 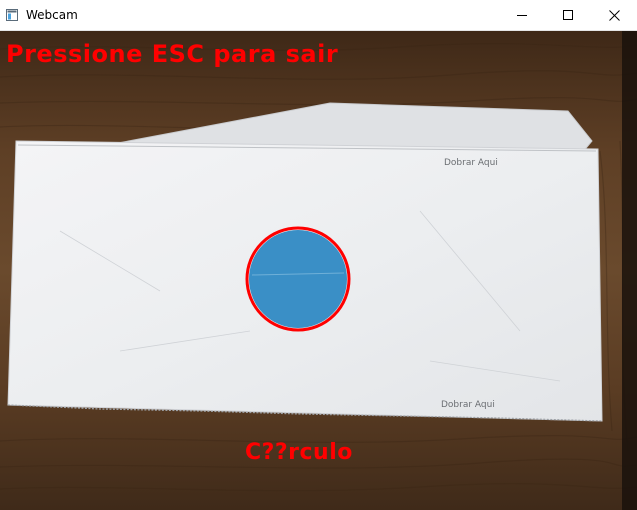 I want to click on maximize-button, so click(x=568, y=15).